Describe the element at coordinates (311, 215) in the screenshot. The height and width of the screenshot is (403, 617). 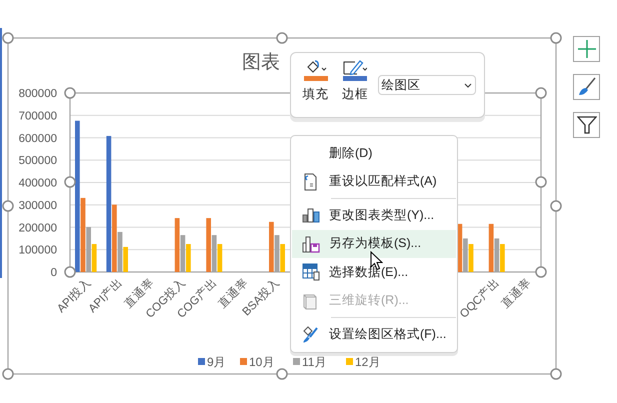
I see `bar-chart-icon` at that location.